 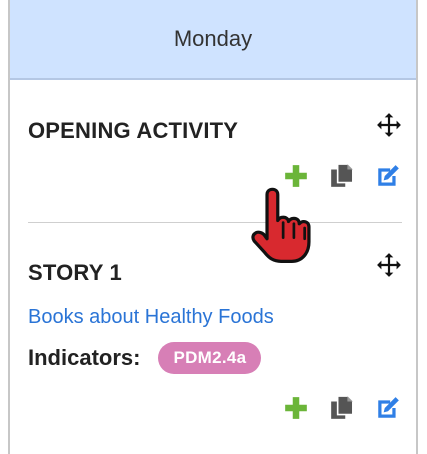 What do you see at coordinates (151, 317) in the screenshot?
I see `activity-link: Books about Healthy Foods` at bounding box center [151, 317].